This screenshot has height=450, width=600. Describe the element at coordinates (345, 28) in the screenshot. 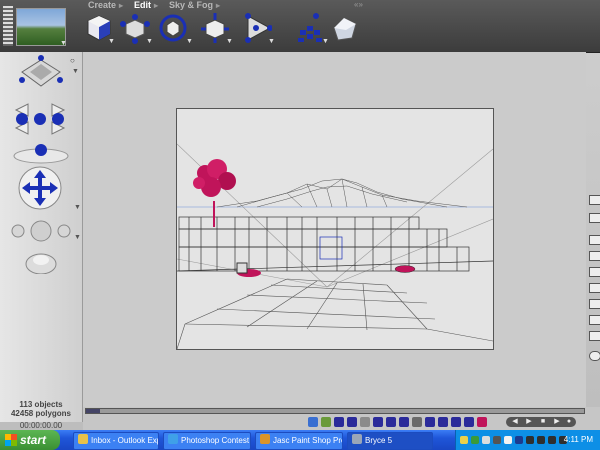

I see `materials-tool-icon` at that location.